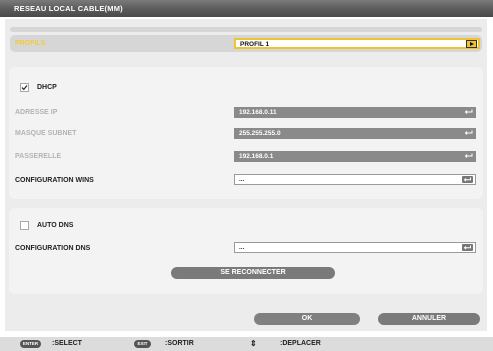 Image resolution: width=493 pixels, height=351 pixels. Describe the element at coordinates (246, 8) in the screenshot. I see `title-bar: RESEAU LOCAL CABLE(MM)` at that location.